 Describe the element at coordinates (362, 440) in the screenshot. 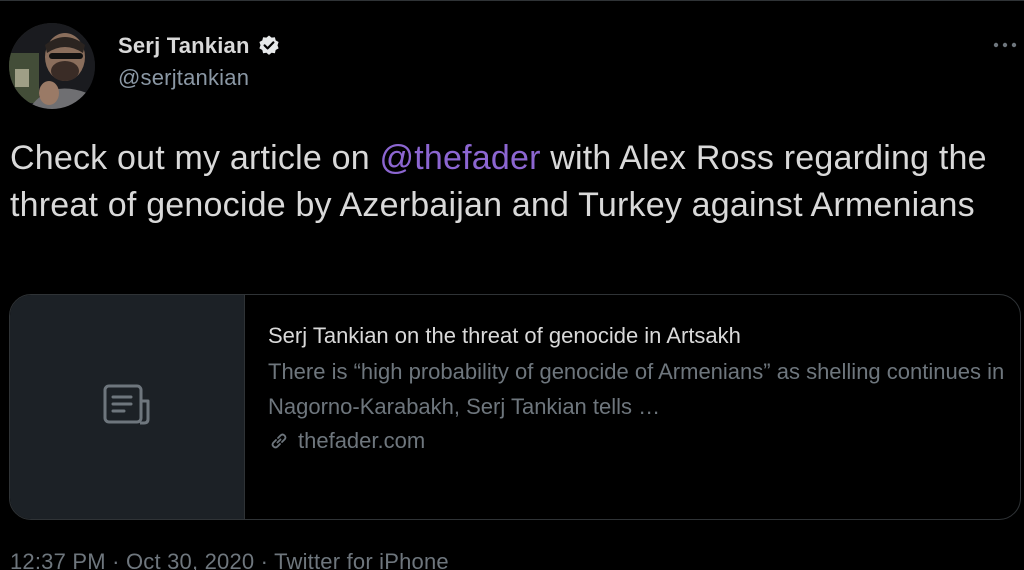

I see `card-domain-text: thefader.com` at that location.